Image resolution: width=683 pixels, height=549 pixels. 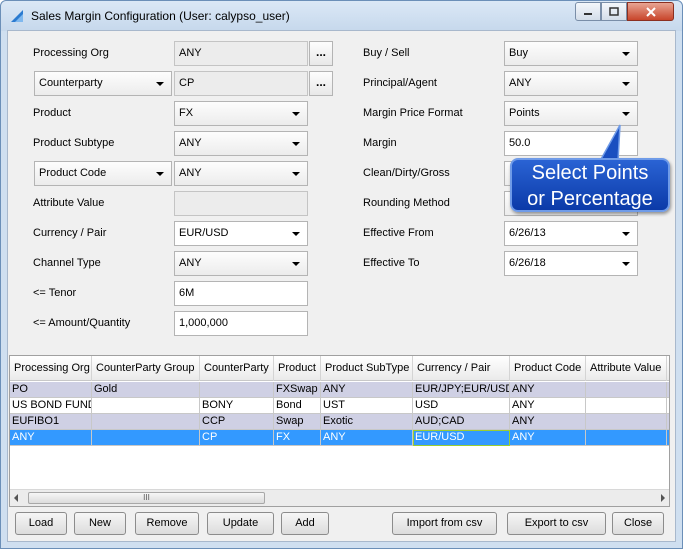 I want to click on effective-to-date-picker: 6/26/18, so click(x=571, y=263).